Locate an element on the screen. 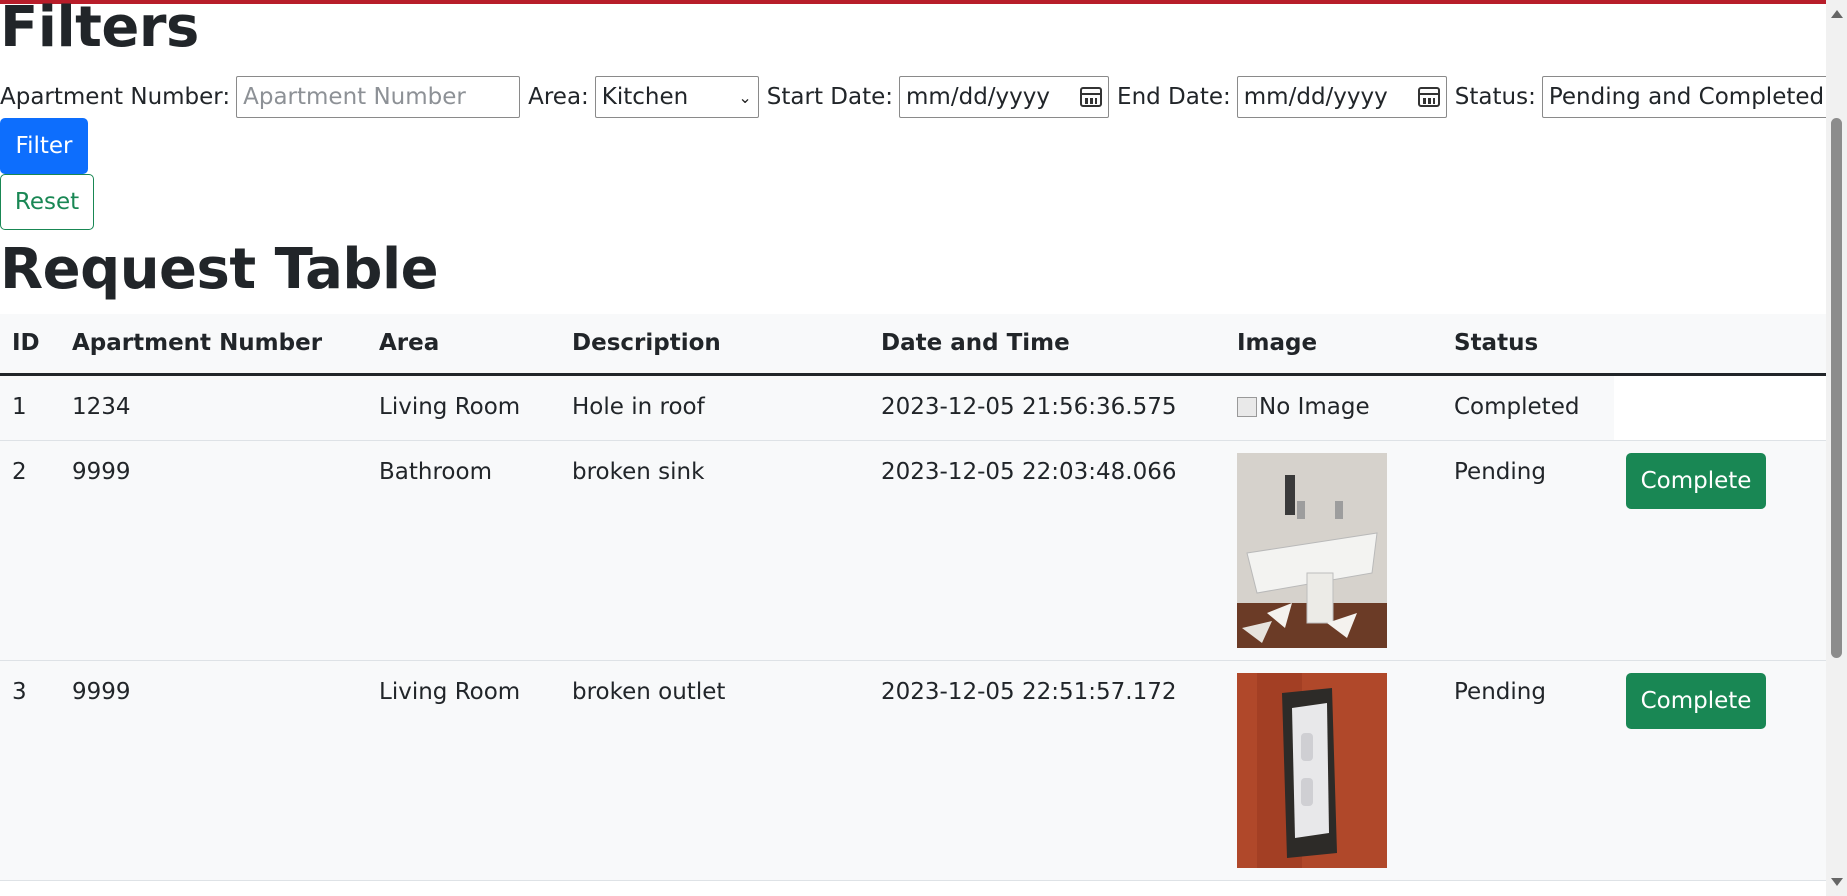 Image resolution: width=1847 pixels, height=896 pixels. cell-datetime: 2023-12-05 22:03:48.066 is located at coordinates (1029, 471).